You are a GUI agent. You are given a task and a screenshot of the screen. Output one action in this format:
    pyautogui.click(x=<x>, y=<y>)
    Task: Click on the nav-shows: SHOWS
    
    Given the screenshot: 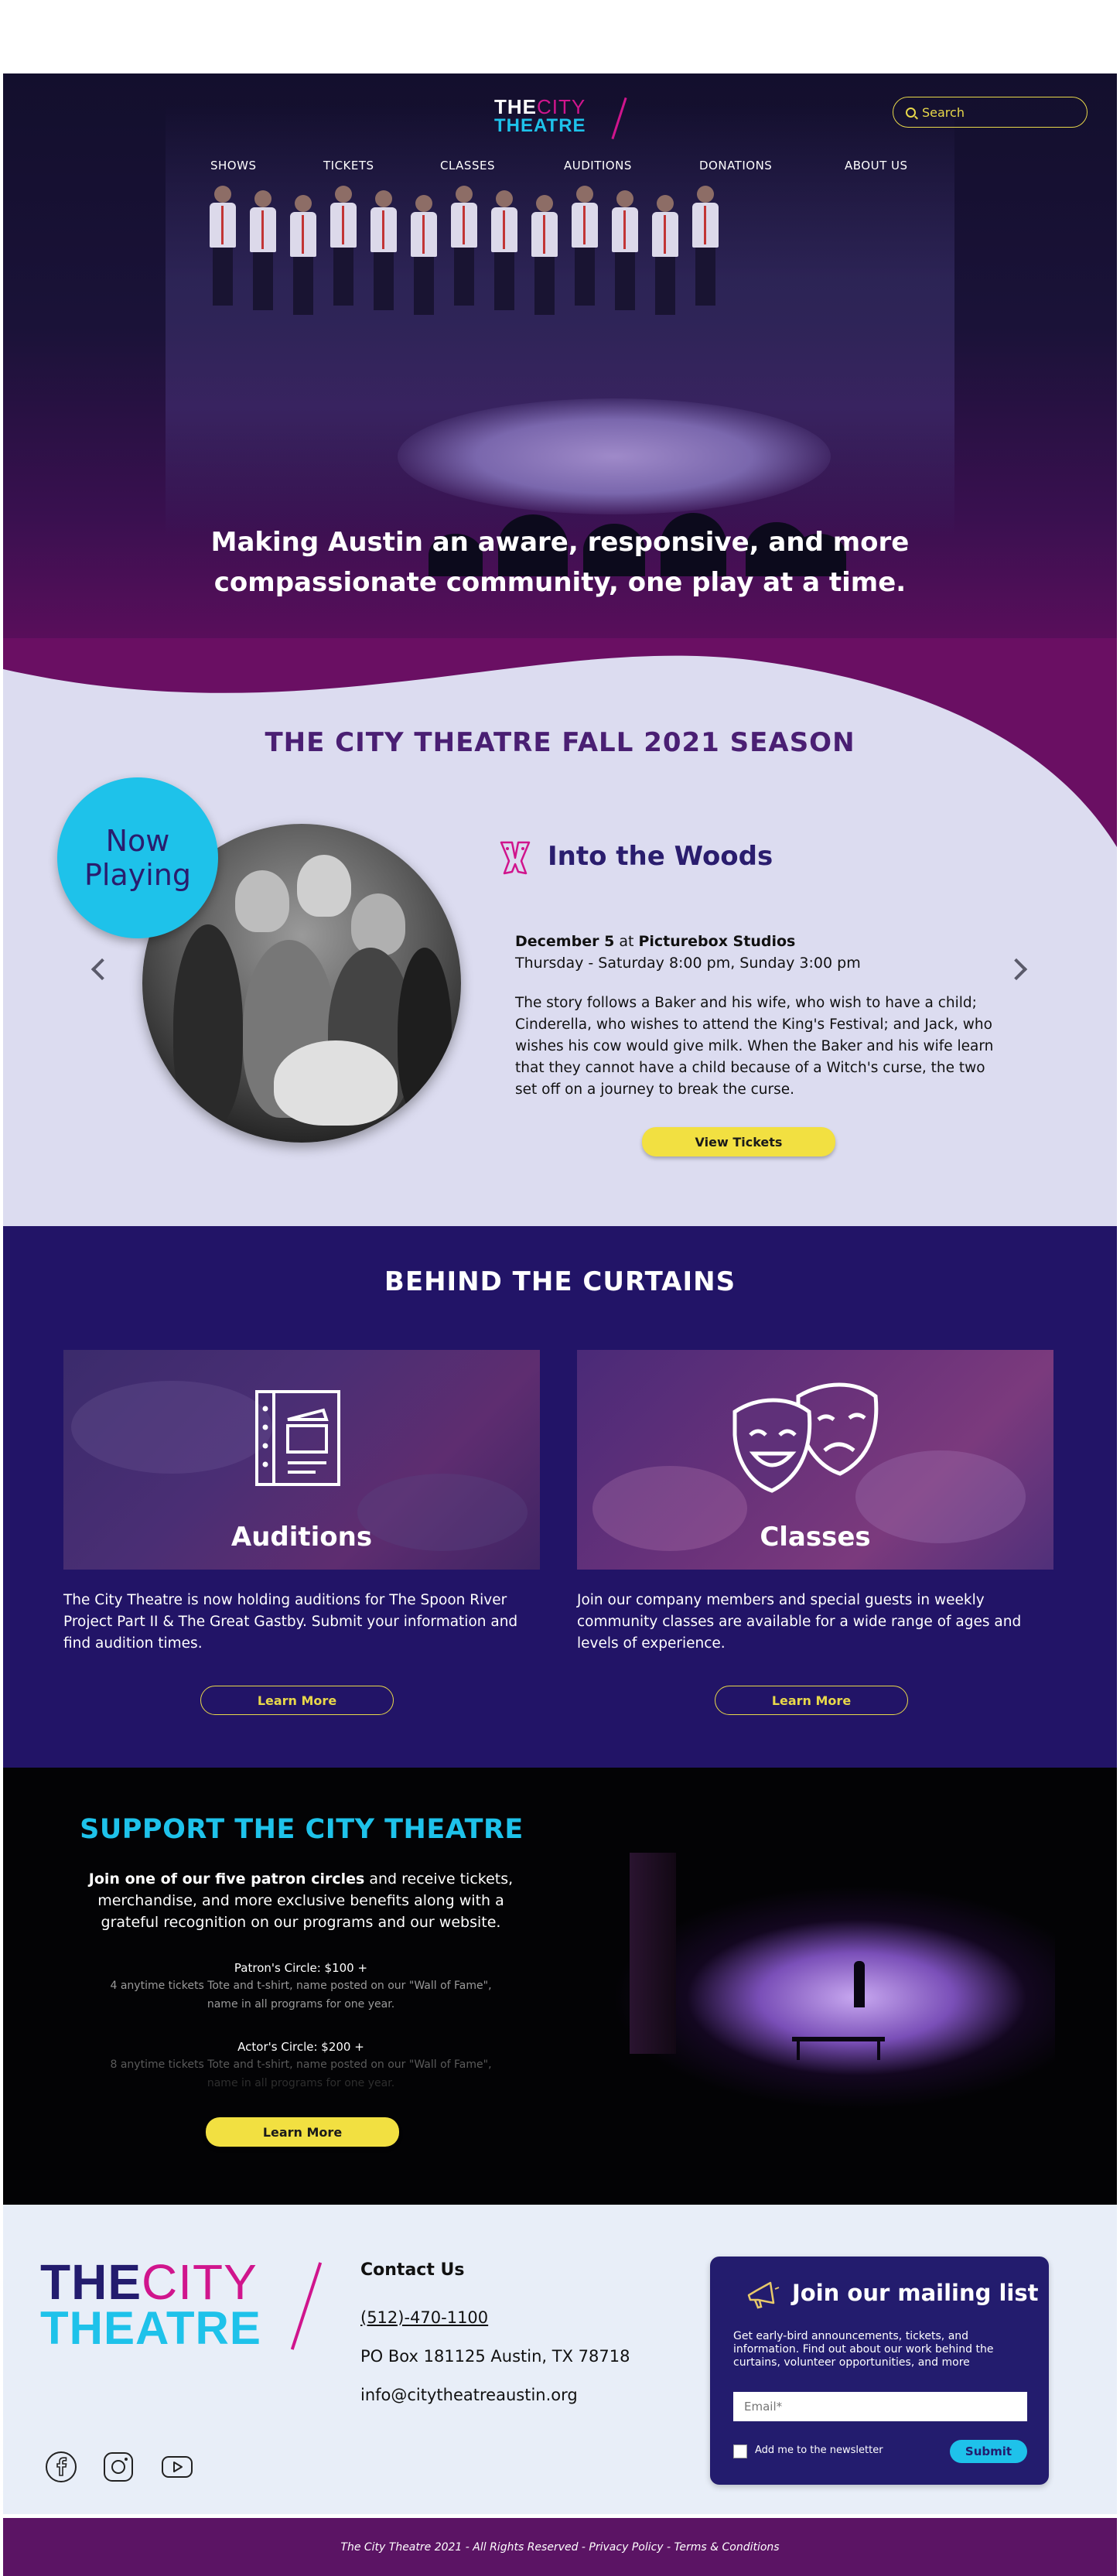 What is the action you would take?
    pyautogui.click(x=233, y=166)
    